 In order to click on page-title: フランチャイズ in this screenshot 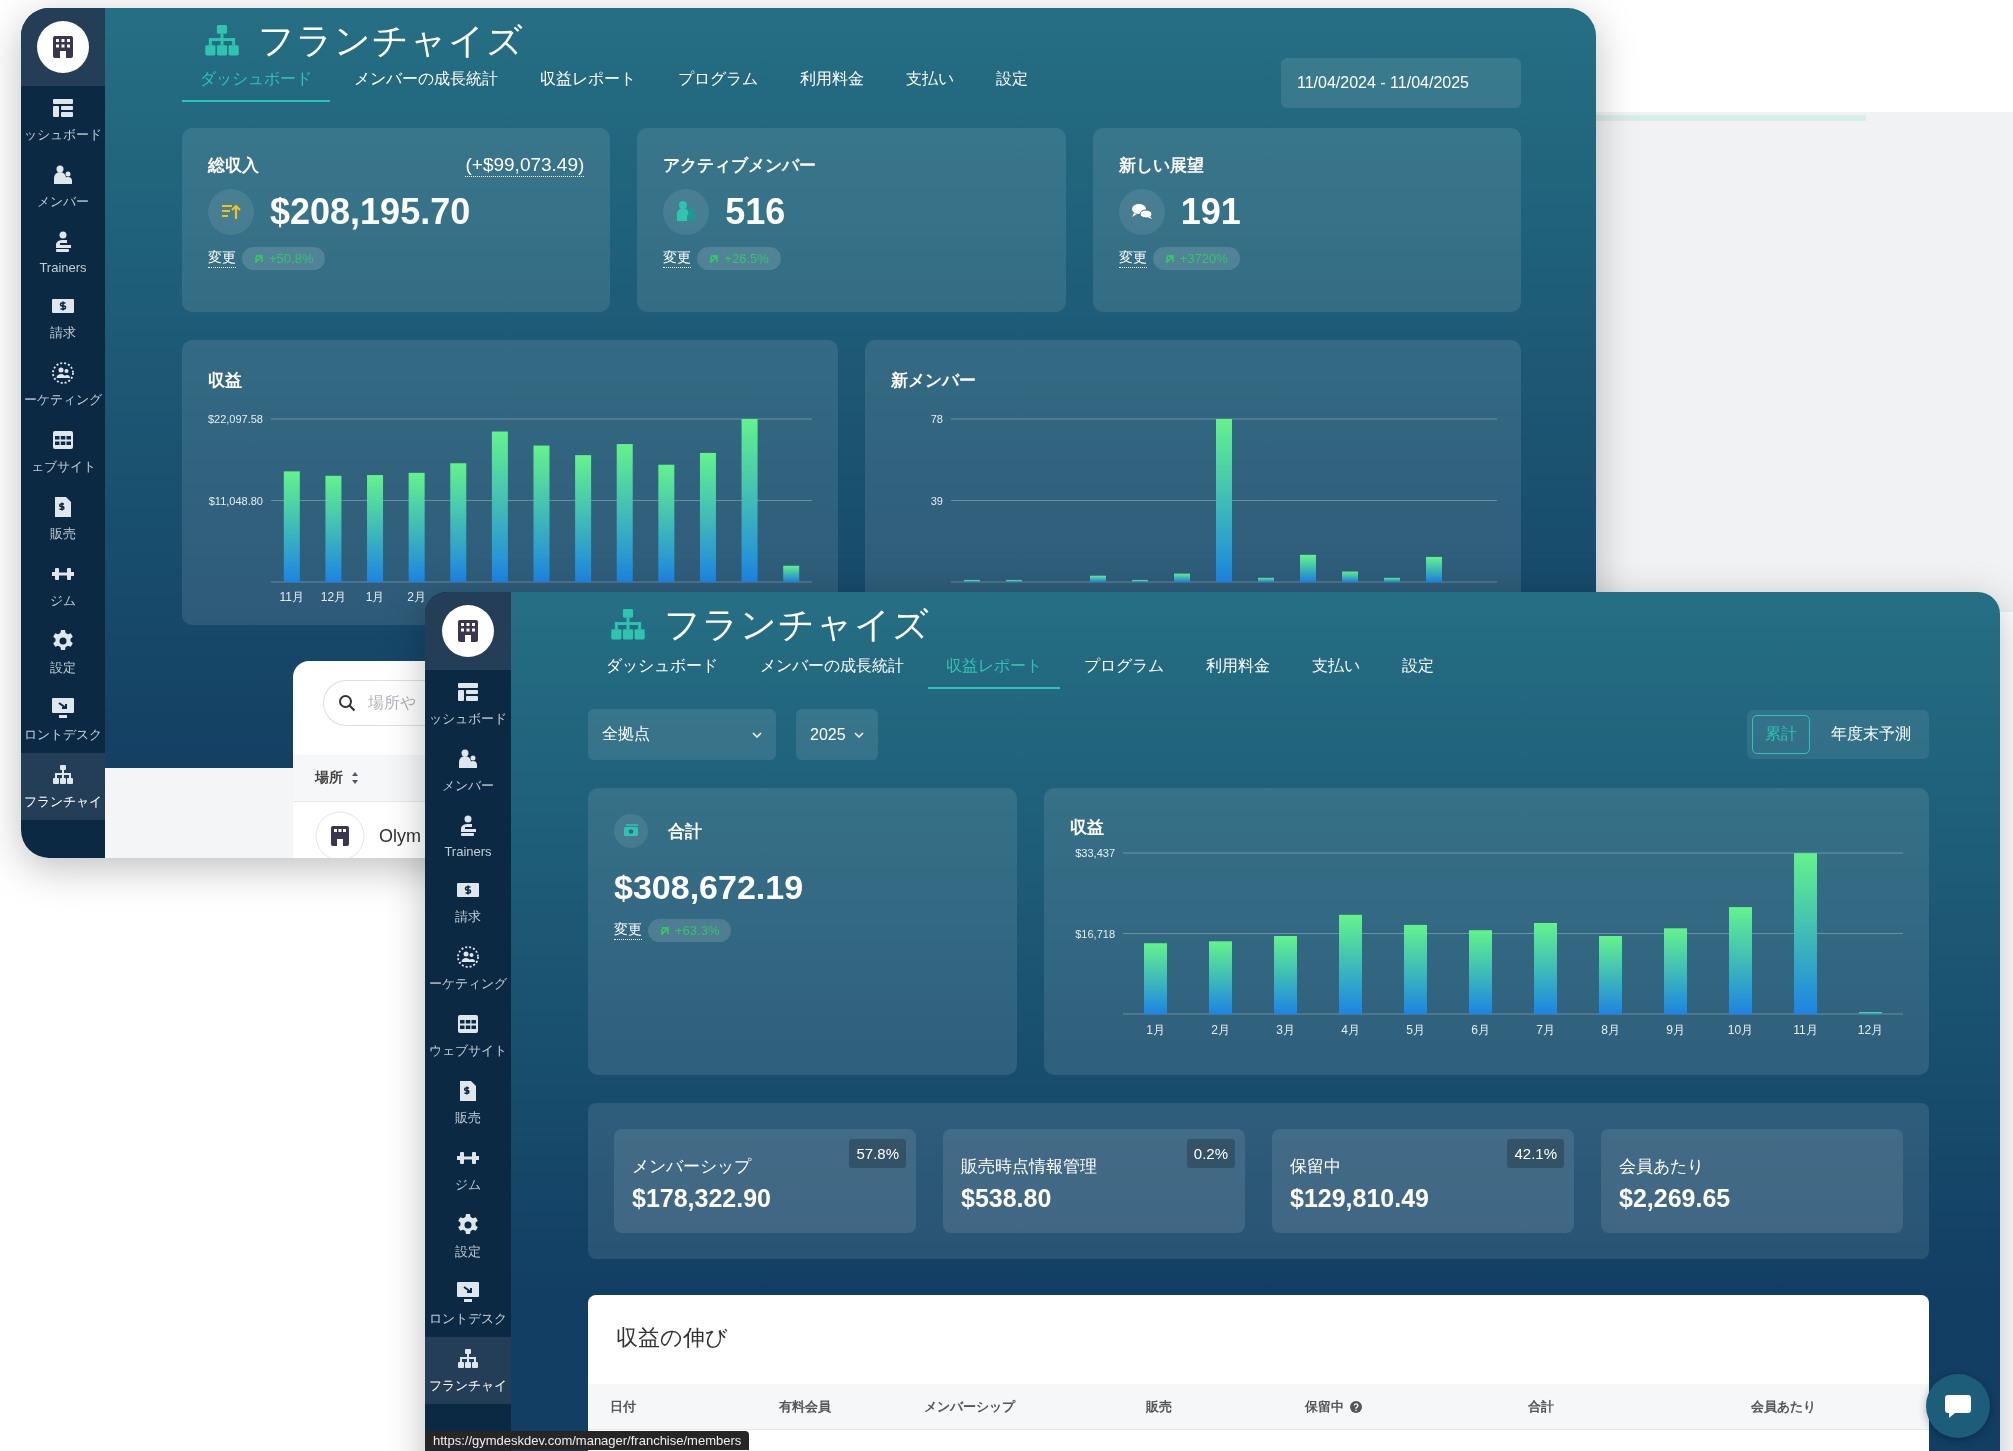, I will do `click(797, 624)`.